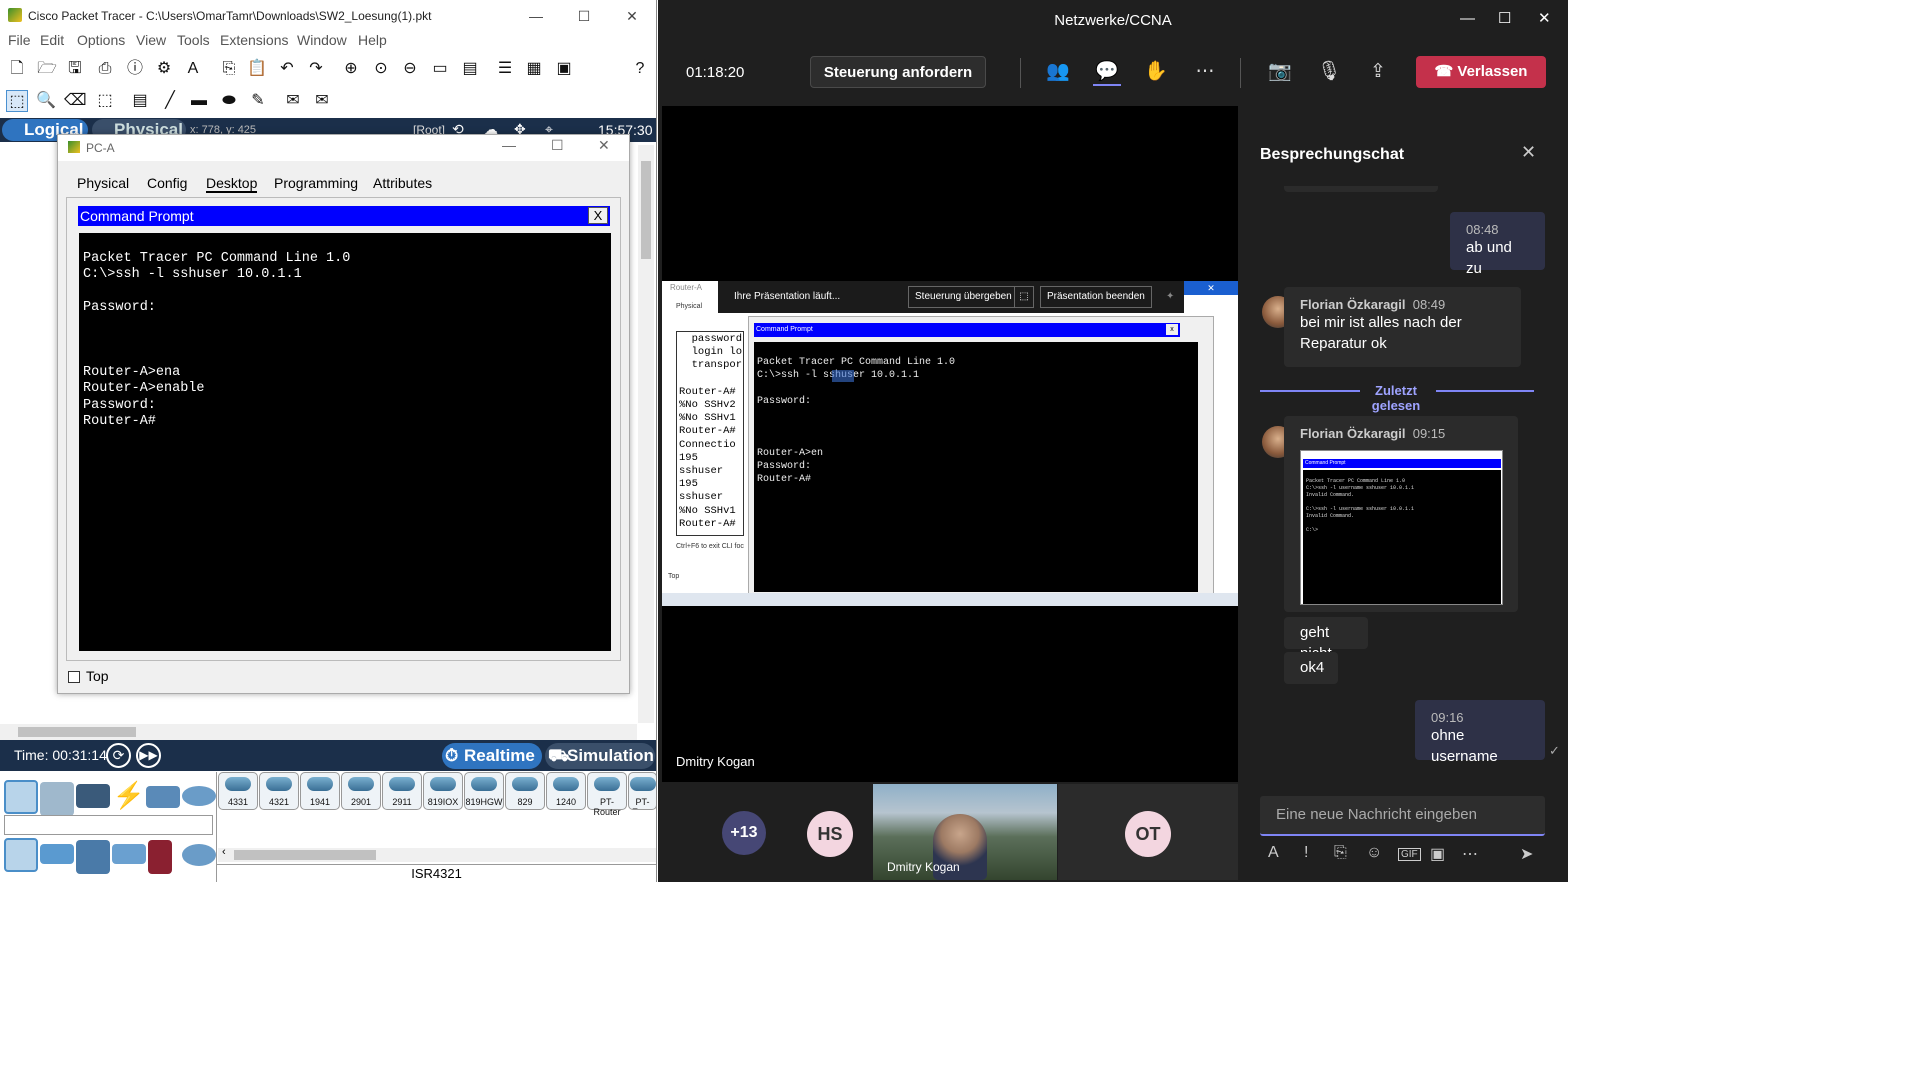 This screenshot has height=1080, width=1920. Describe the element at coordinates (1437, 854) in the screenshot. I see `sticker-icon: ▣` at that location.